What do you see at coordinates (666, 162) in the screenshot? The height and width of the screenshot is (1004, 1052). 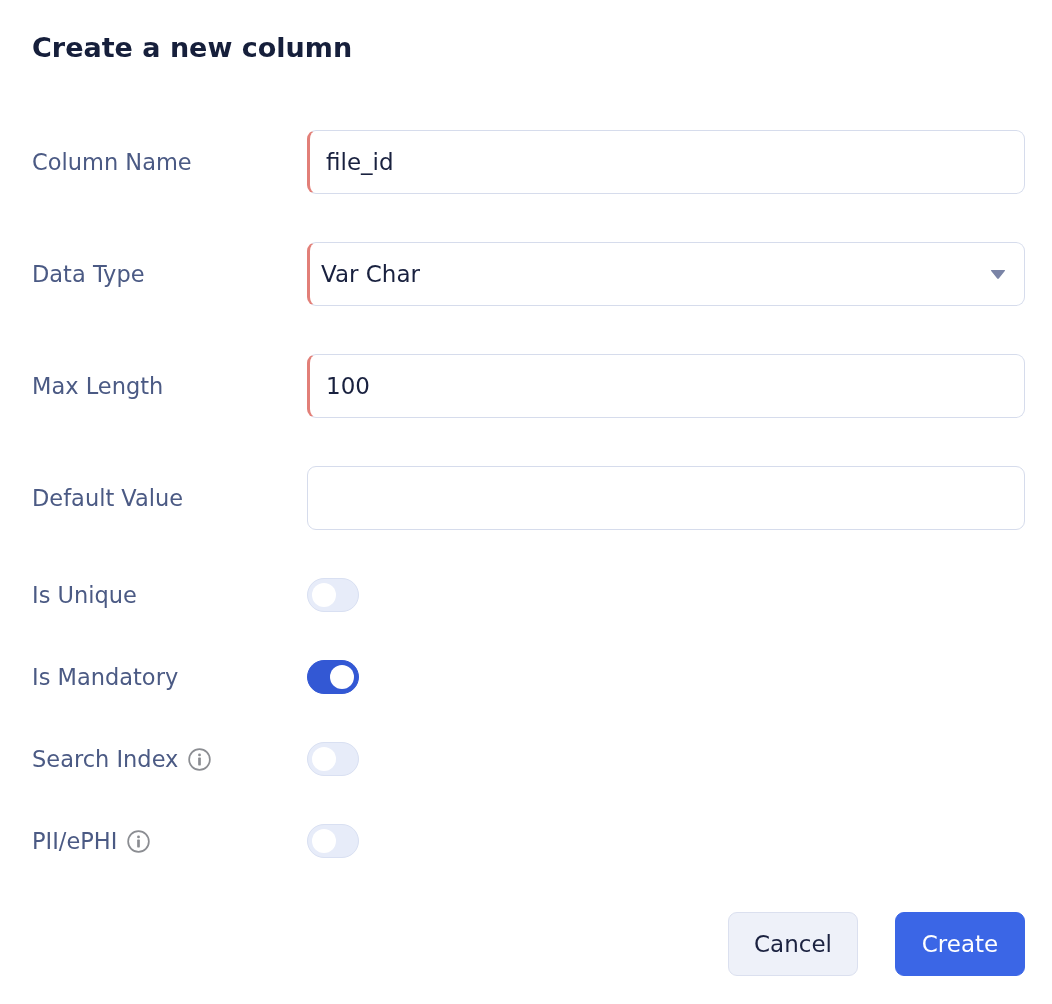 I see `text-input-field: file_id` at bounding box center [666, 162].